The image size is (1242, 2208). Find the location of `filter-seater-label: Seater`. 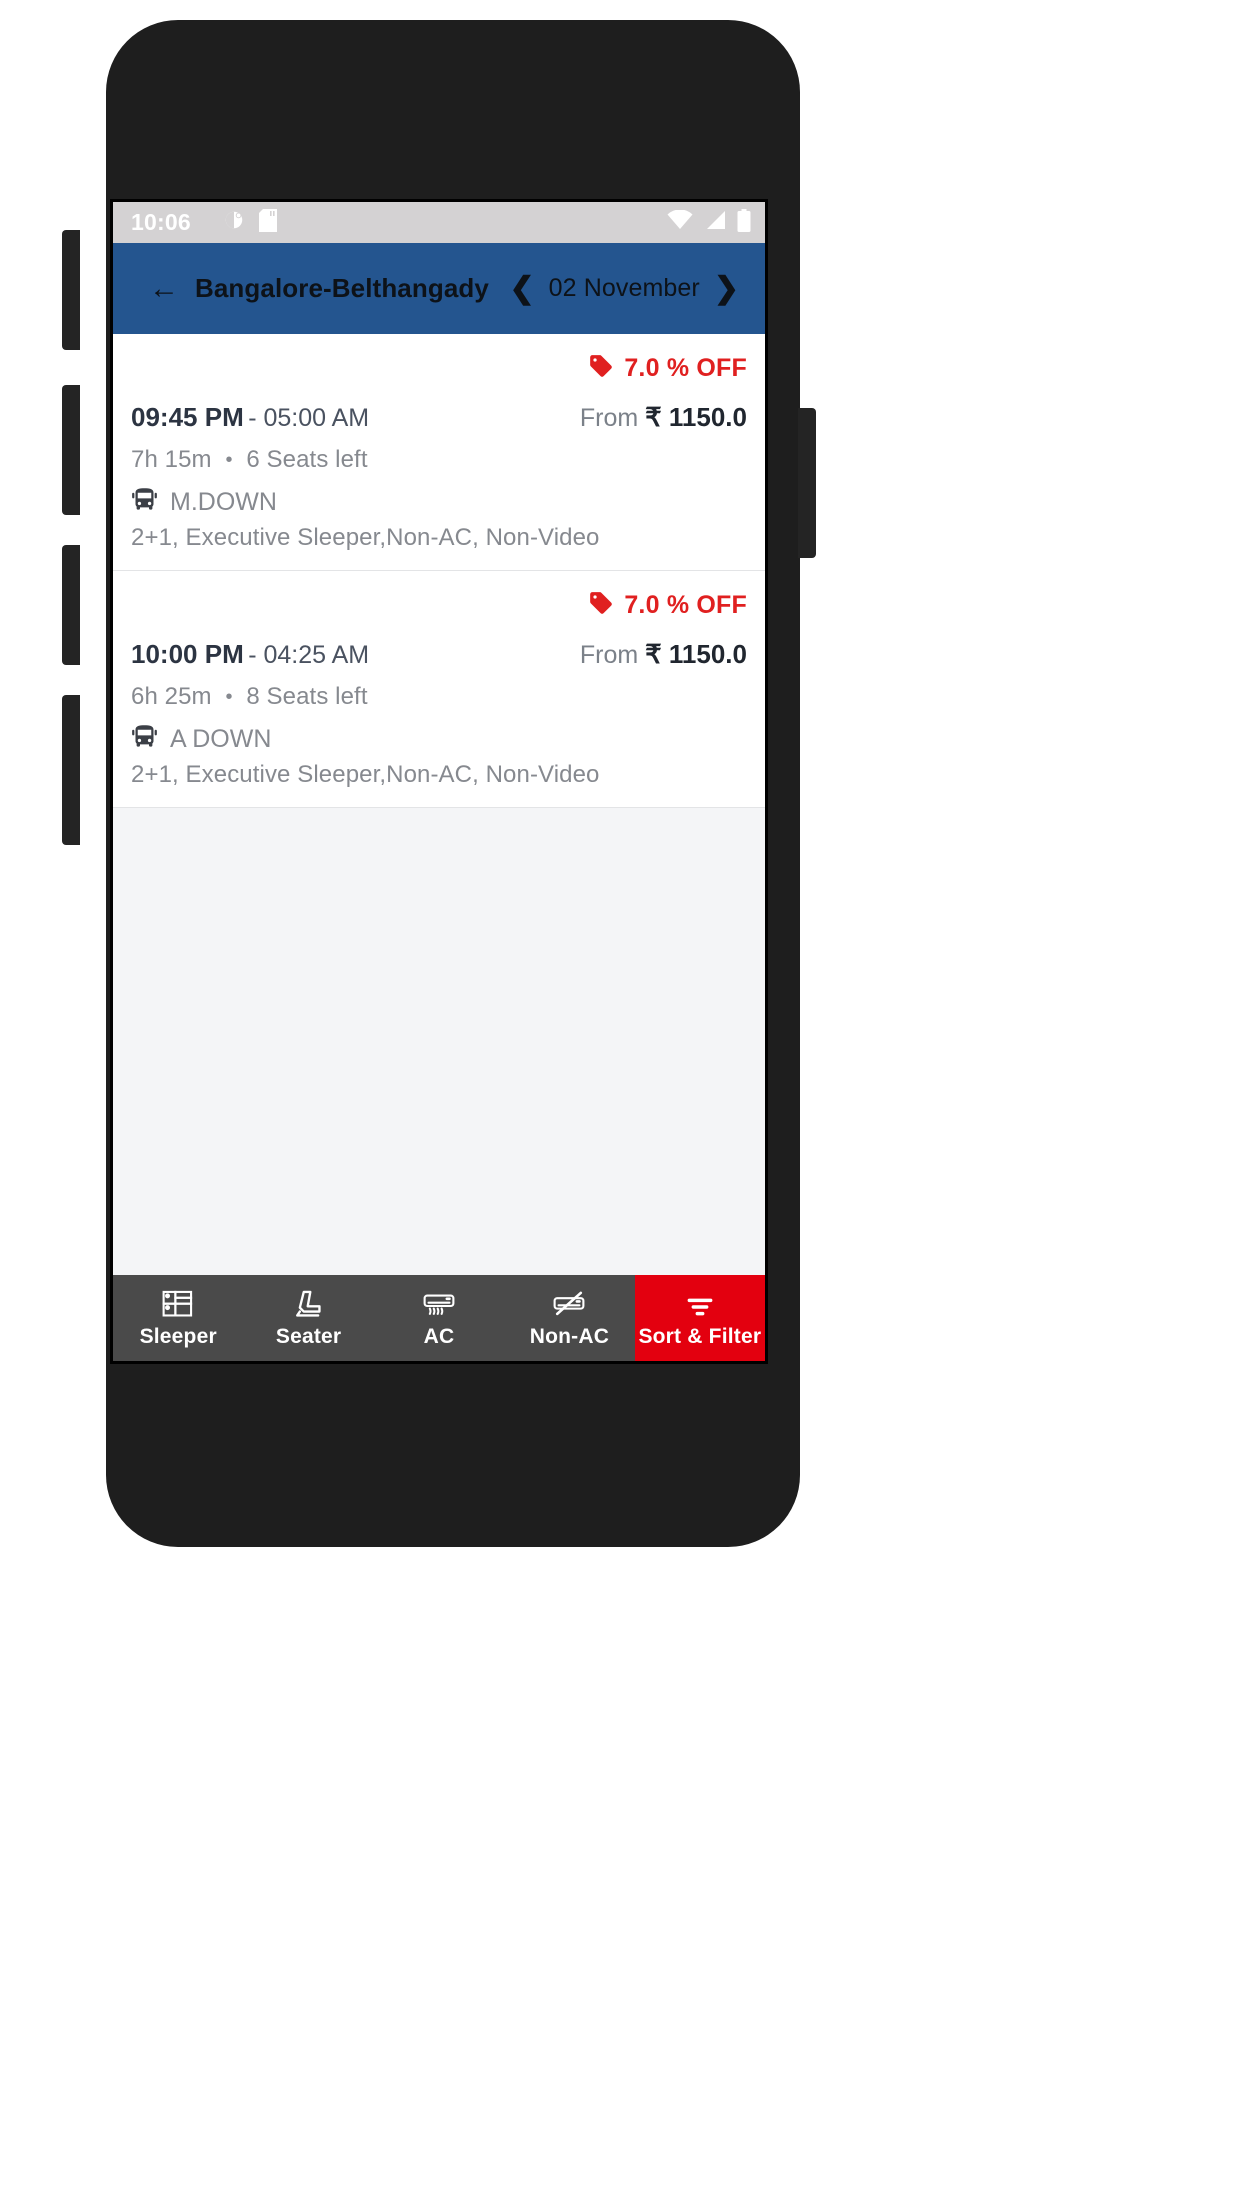

filter-seater-label: Seater is located at coordinates (308, 1336).